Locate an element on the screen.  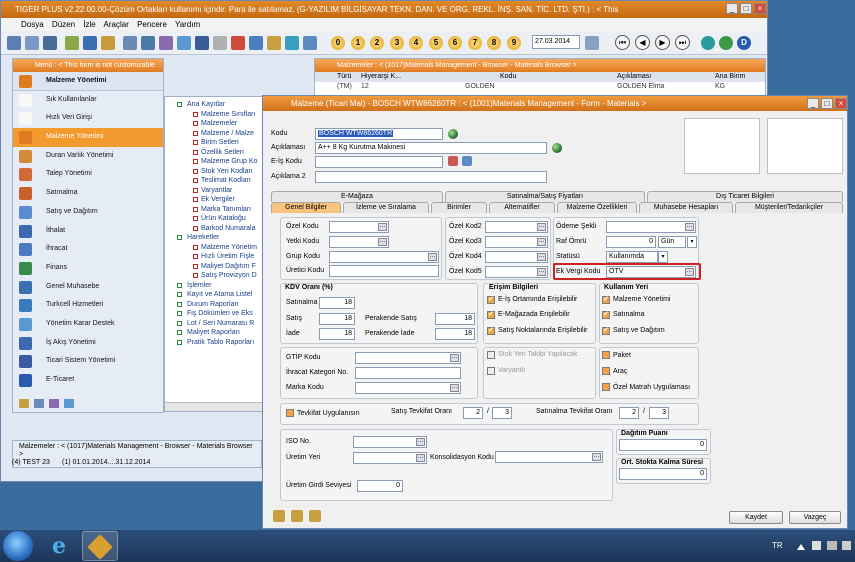
sidebar-item: Talep Yönetimi is located at coordinates (88, 174).